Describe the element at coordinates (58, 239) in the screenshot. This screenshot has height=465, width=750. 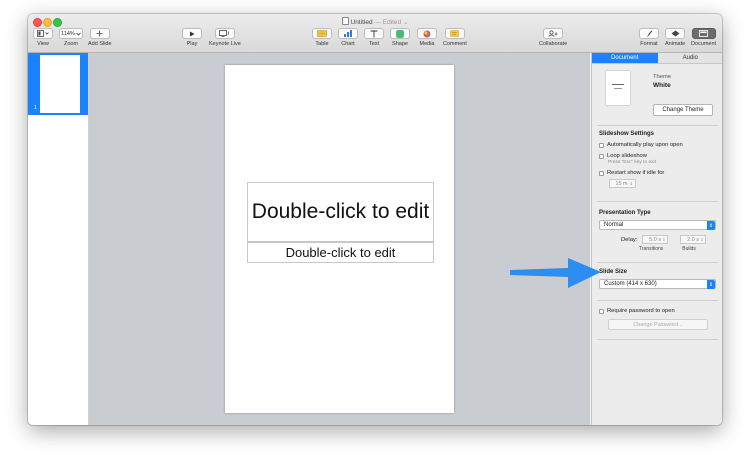
I see `slide-navigator: 1` at that location.